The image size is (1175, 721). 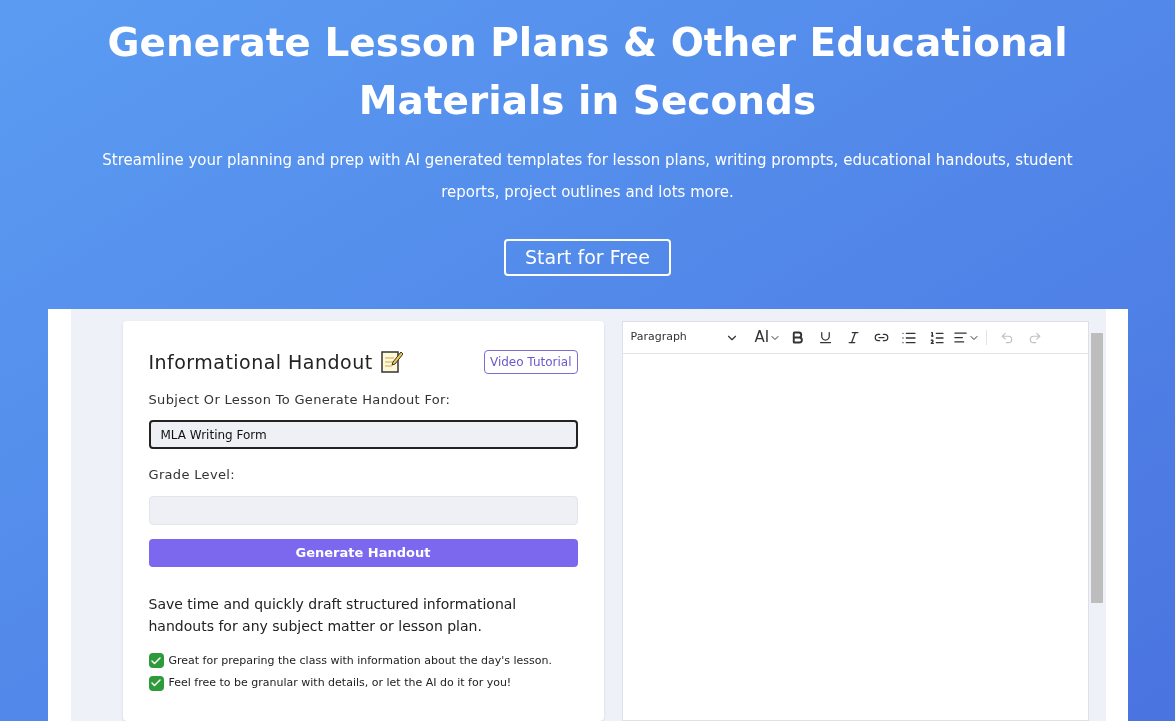 I want to click on field-label: Grade Level:, so click(x=192, y=475).